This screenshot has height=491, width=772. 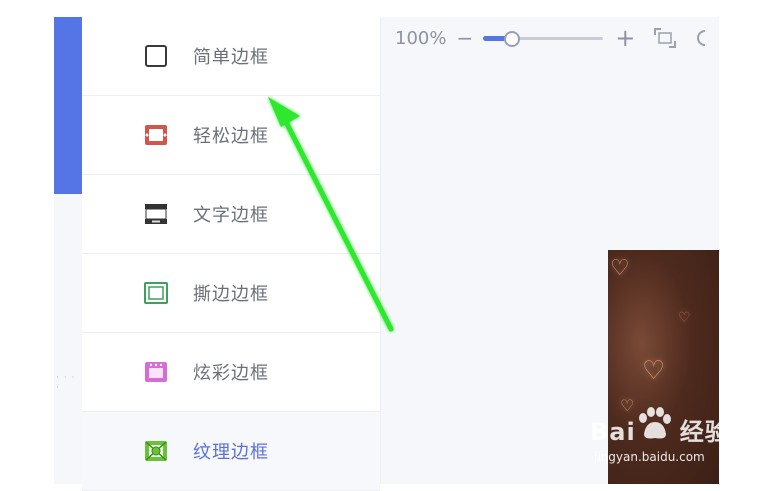 I want to click on frame-item-texture: 纹理边框, so click(x=231, y=451).